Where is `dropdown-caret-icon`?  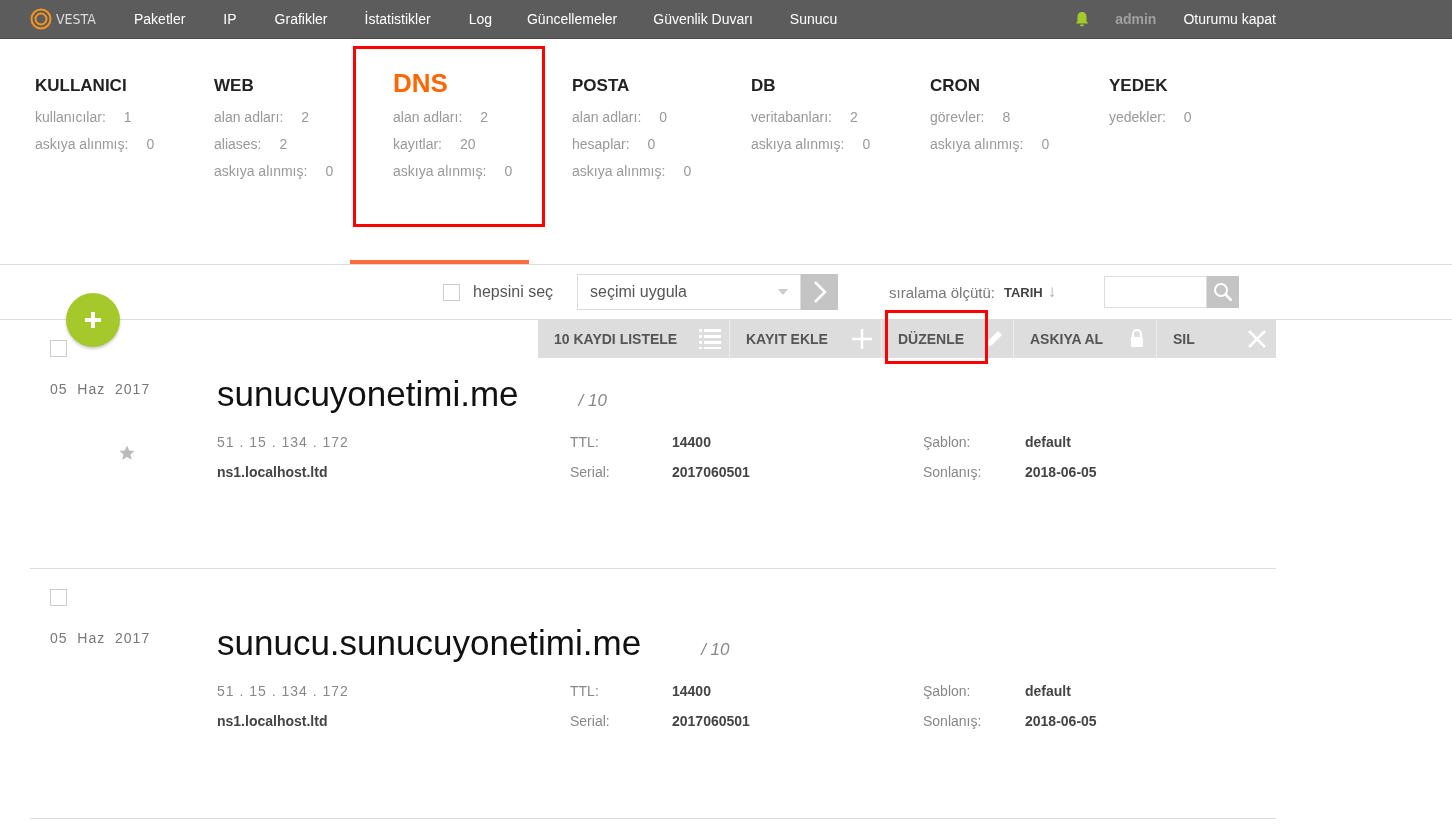 dropdown-caret-icon is located at coordinates (783, 292).